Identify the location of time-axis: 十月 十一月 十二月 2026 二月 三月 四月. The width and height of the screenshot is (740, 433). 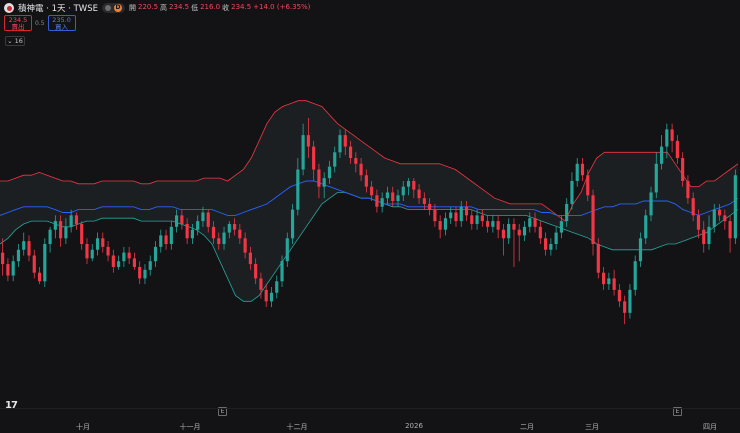
(370, 420).